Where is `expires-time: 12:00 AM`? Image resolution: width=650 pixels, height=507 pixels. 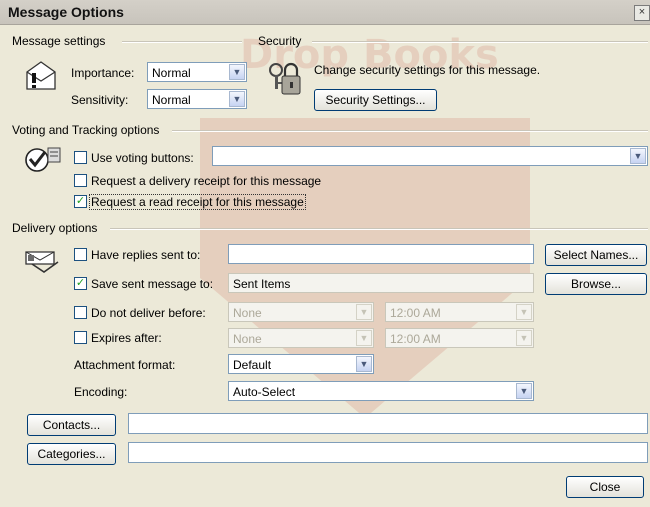
expires-time: 12:00 AM is located at coordinates (415, 339).